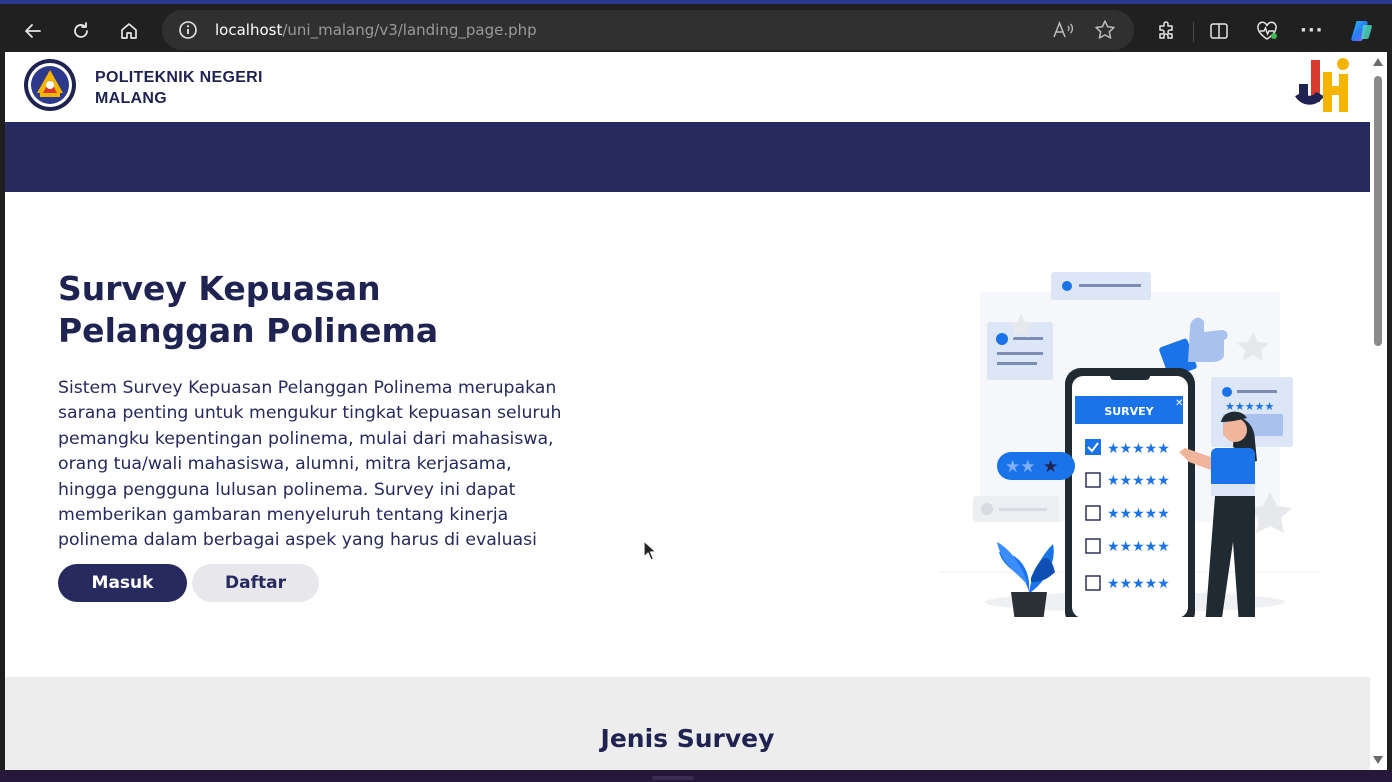  What do you see at coordinates (648, 30) in the screenshot?
I see `address-bar: localhost/uni_malang/v3/landing_page.php` at bounding box center [648, 30].